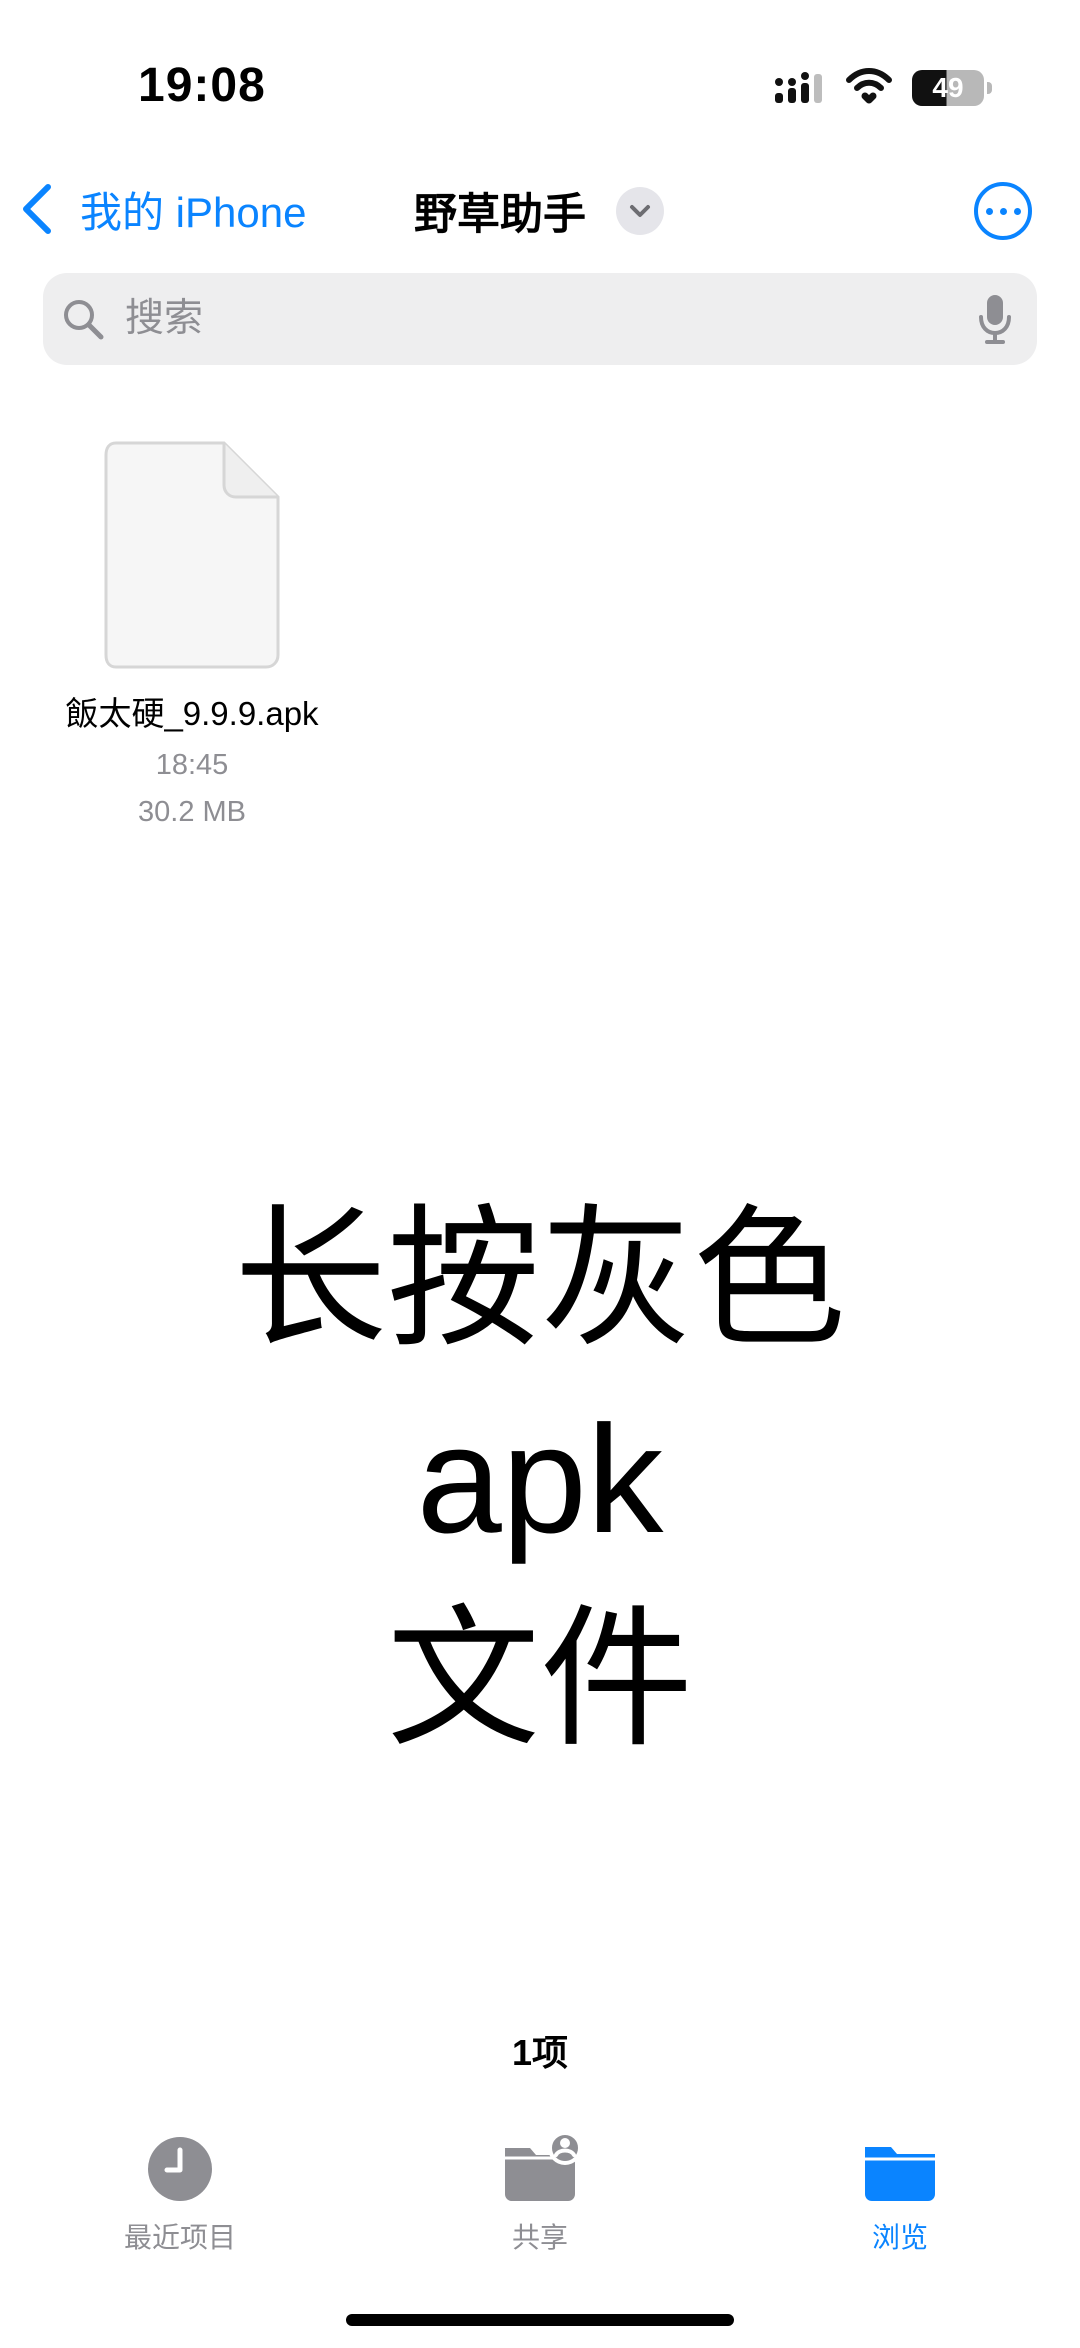 The width and height of the screenshot is (1080, 2348). I want to click on folder-title-menu: 野草助手, so click(539, 211).